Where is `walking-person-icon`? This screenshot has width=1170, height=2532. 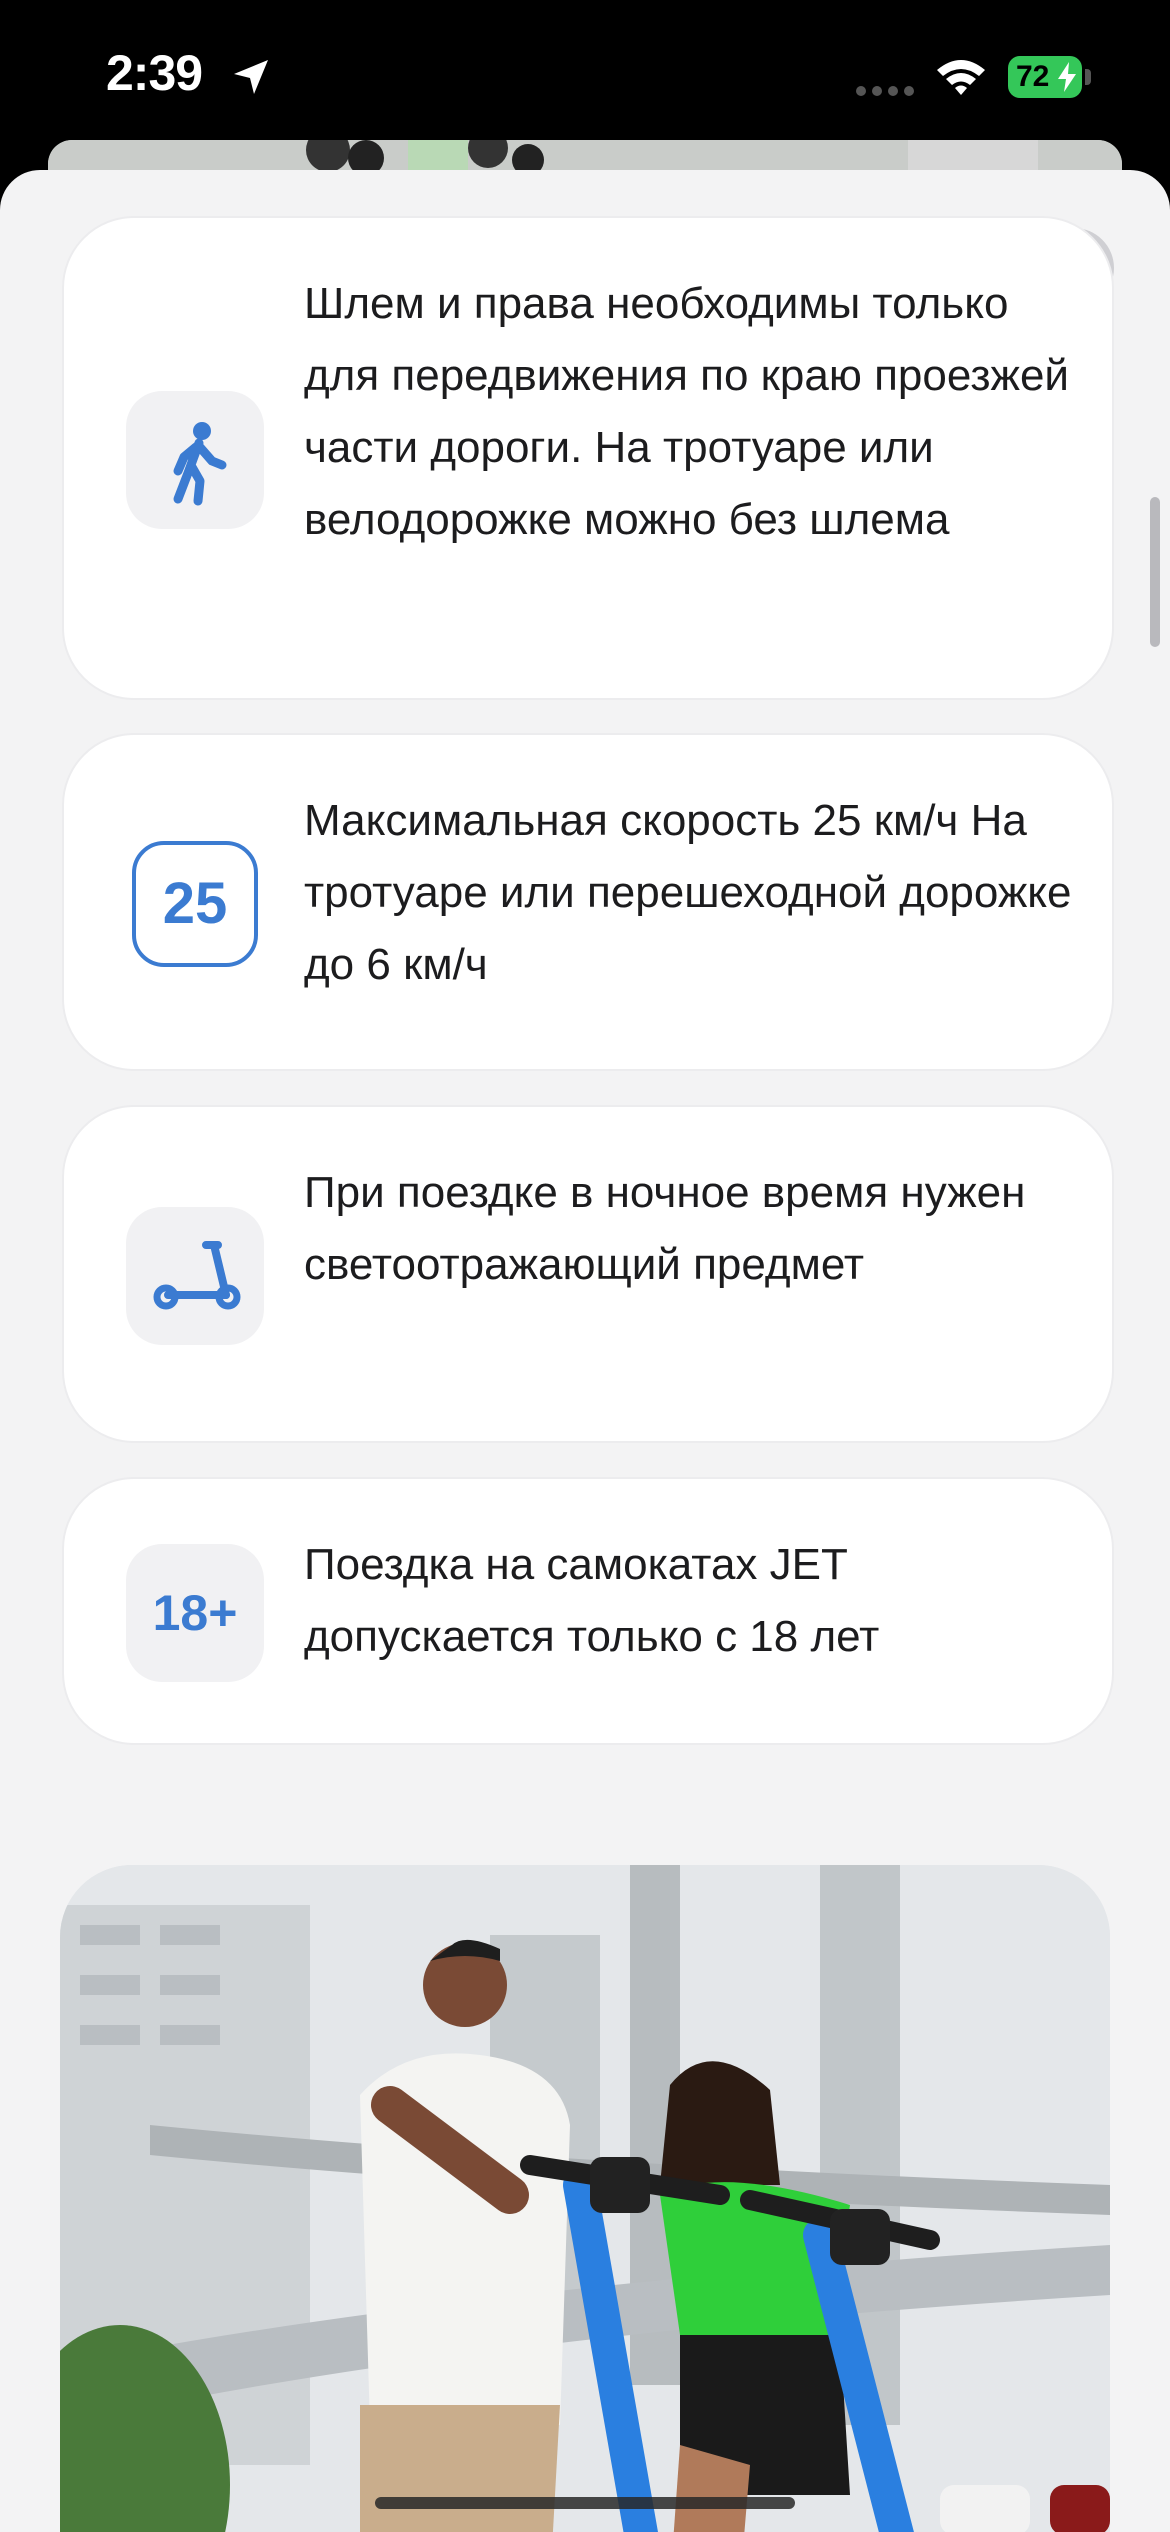
walking-person-icon is located at coordinates (200, 464).